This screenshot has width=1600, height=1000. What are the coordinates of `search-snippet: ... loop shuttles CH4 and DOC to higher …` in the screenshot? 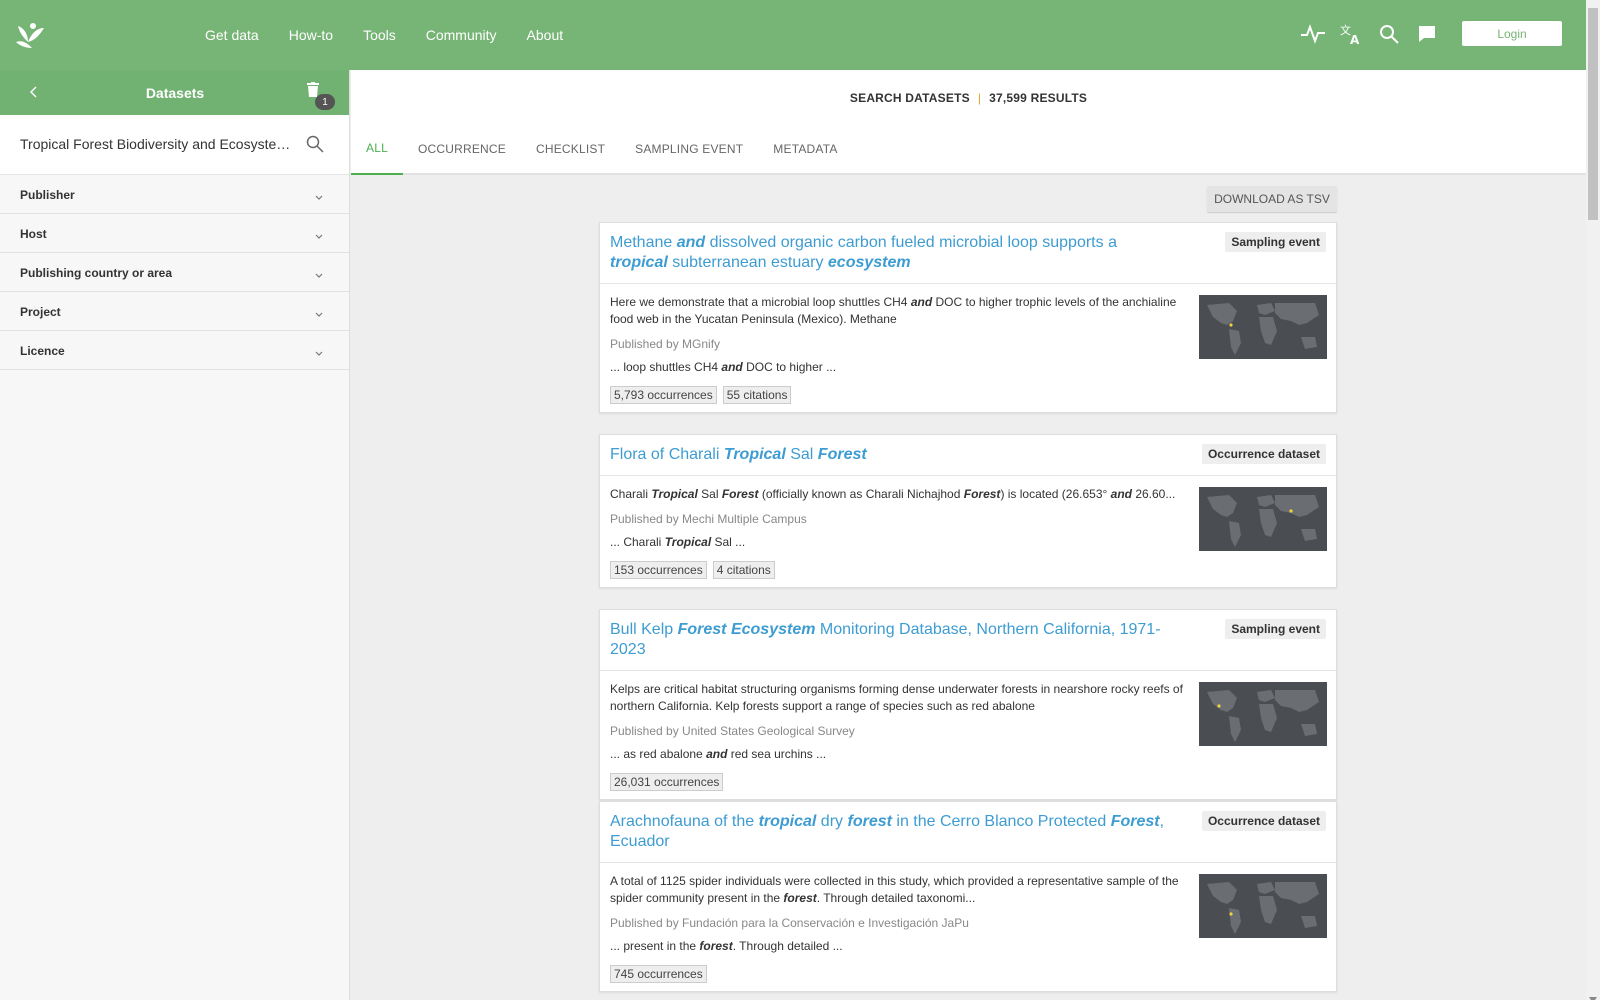 It's located at (723, 367).